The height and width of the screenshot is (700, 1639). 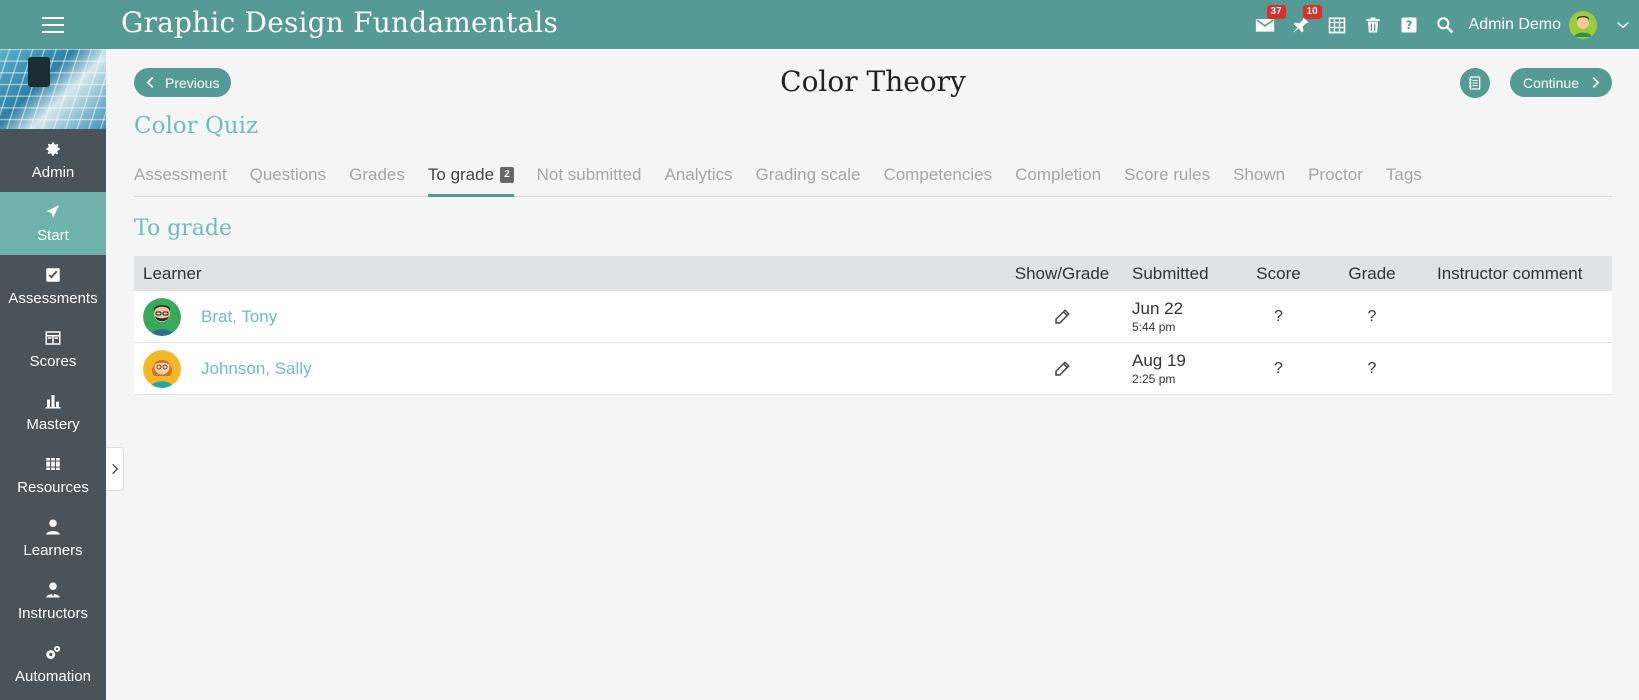 What do you see at coordinates (589, 173) in the screenshot?
I see `tab-not-submitted: Not submitted` at bounding box center [589, 173].